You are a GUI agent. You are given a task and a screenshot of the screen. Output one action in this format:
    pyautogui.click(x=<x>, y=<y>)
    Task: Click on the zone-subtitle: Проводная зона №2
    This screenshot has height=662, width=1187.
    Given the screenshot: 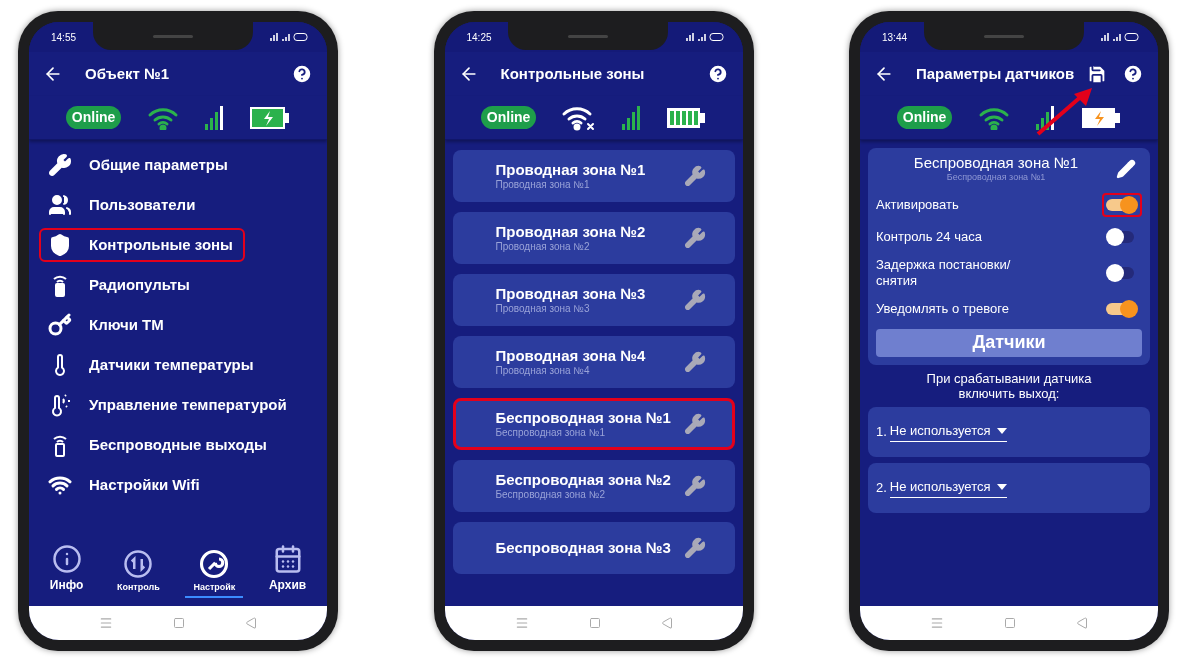 What is the action you would take?
    pyautogui.click(x=543, y=247)
    